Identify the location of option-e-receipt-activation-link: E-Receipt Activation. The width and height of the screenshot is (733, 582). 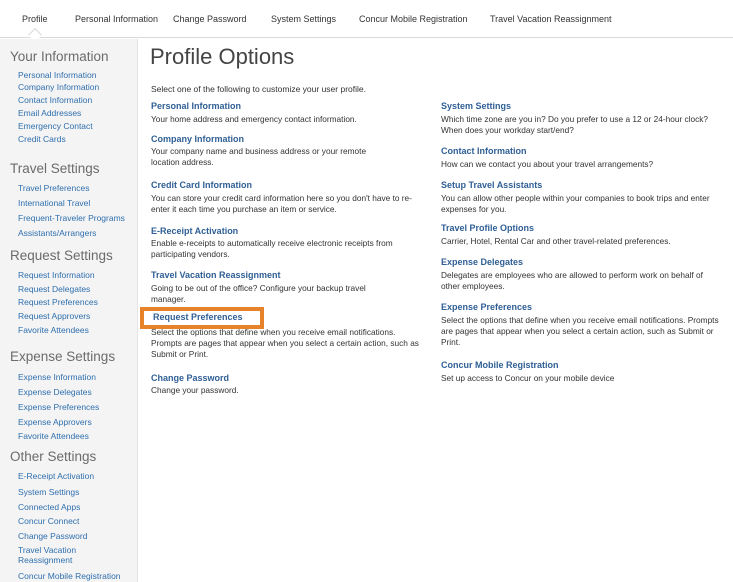
(194, 231).